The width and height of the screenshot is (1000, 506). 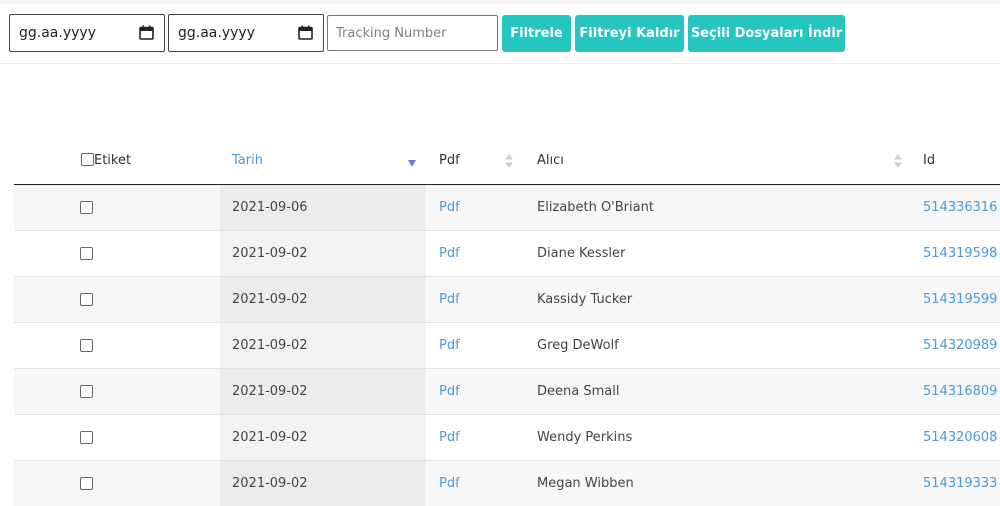 What do you see at coordinates (507, 298) in the screenshot?
I see `table-row: 2021-09-02 Pdf Kassidy Tucker 514319599` at bounding box center [507, 298].